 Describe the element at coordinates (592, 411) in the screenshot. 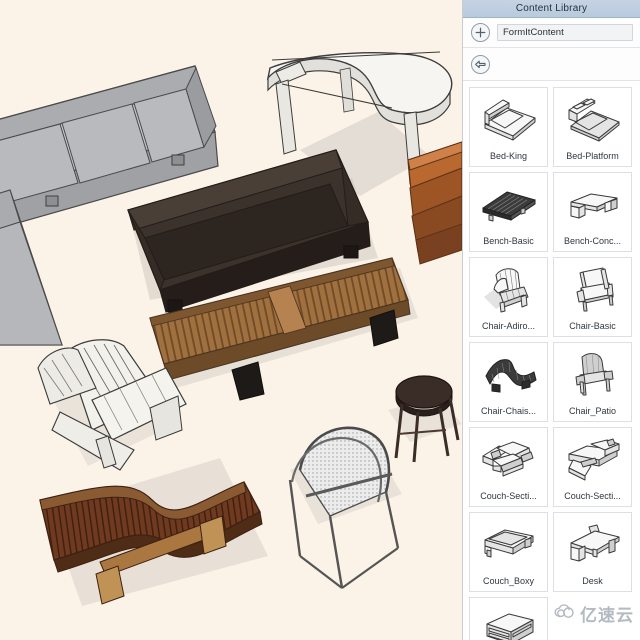

I see `library-item-label: Chair_Patio` at that location.